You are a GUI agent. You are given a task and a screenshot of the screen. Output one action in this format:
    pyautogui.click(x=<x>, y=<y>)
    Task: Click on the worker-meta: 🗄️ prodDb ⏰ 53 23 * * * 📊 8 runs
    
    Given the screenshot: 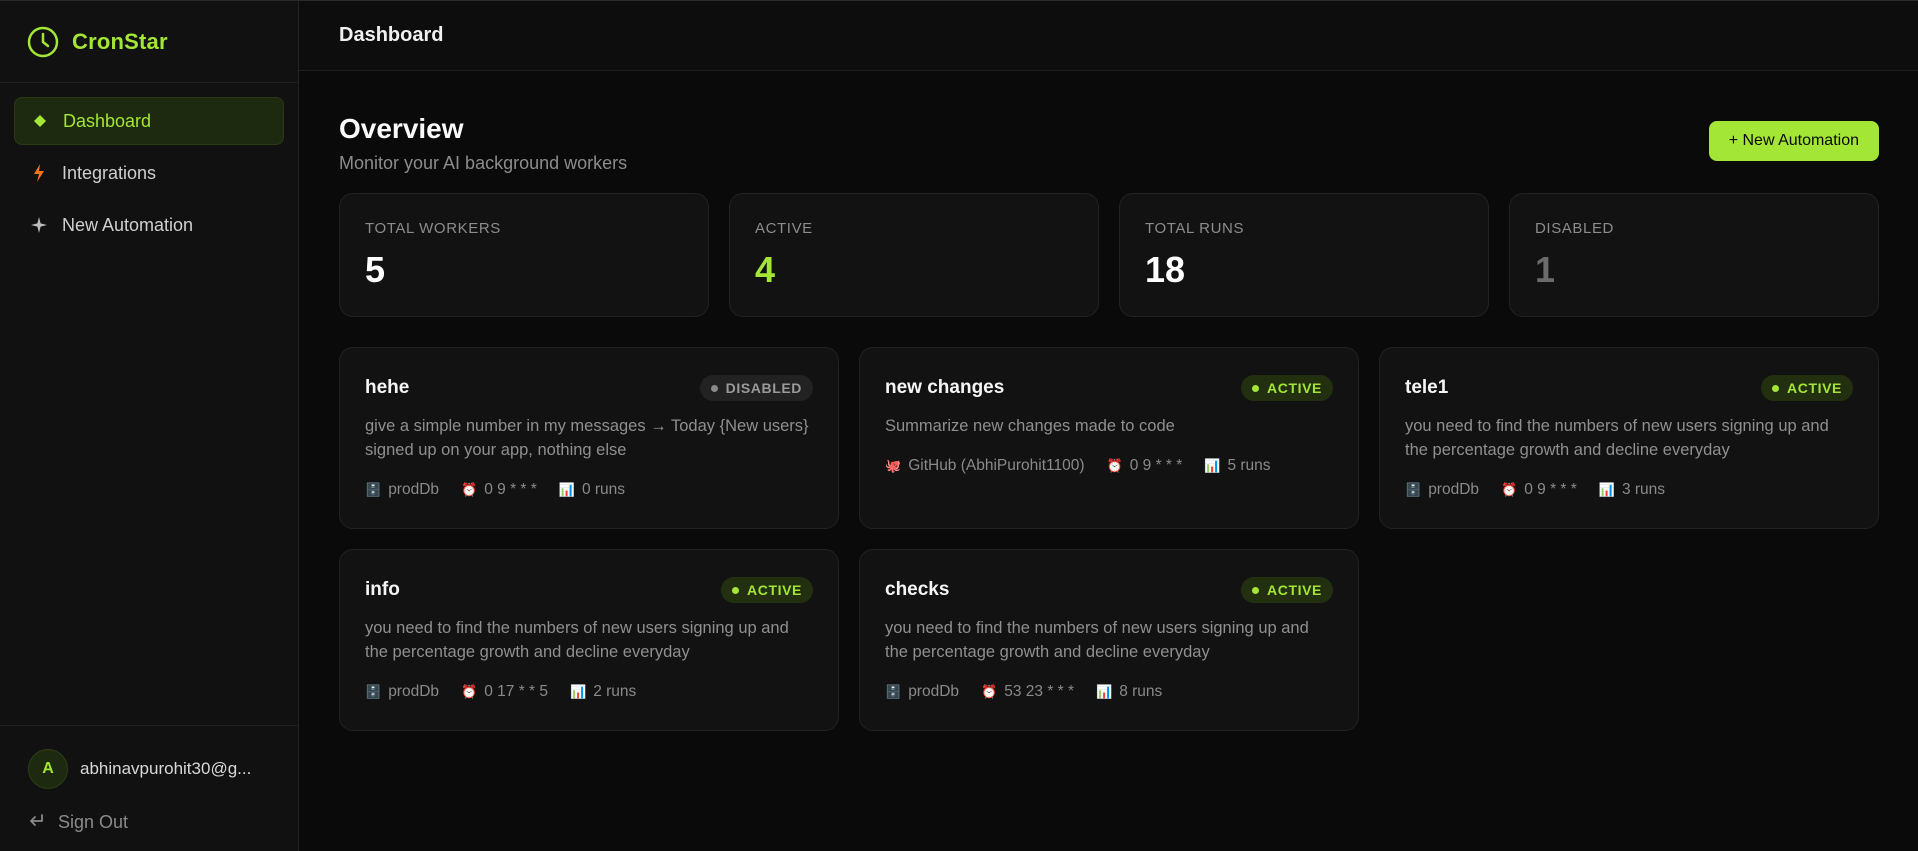 What is the action you would take?
    pyautogui.click(x=1109, y=692)
    